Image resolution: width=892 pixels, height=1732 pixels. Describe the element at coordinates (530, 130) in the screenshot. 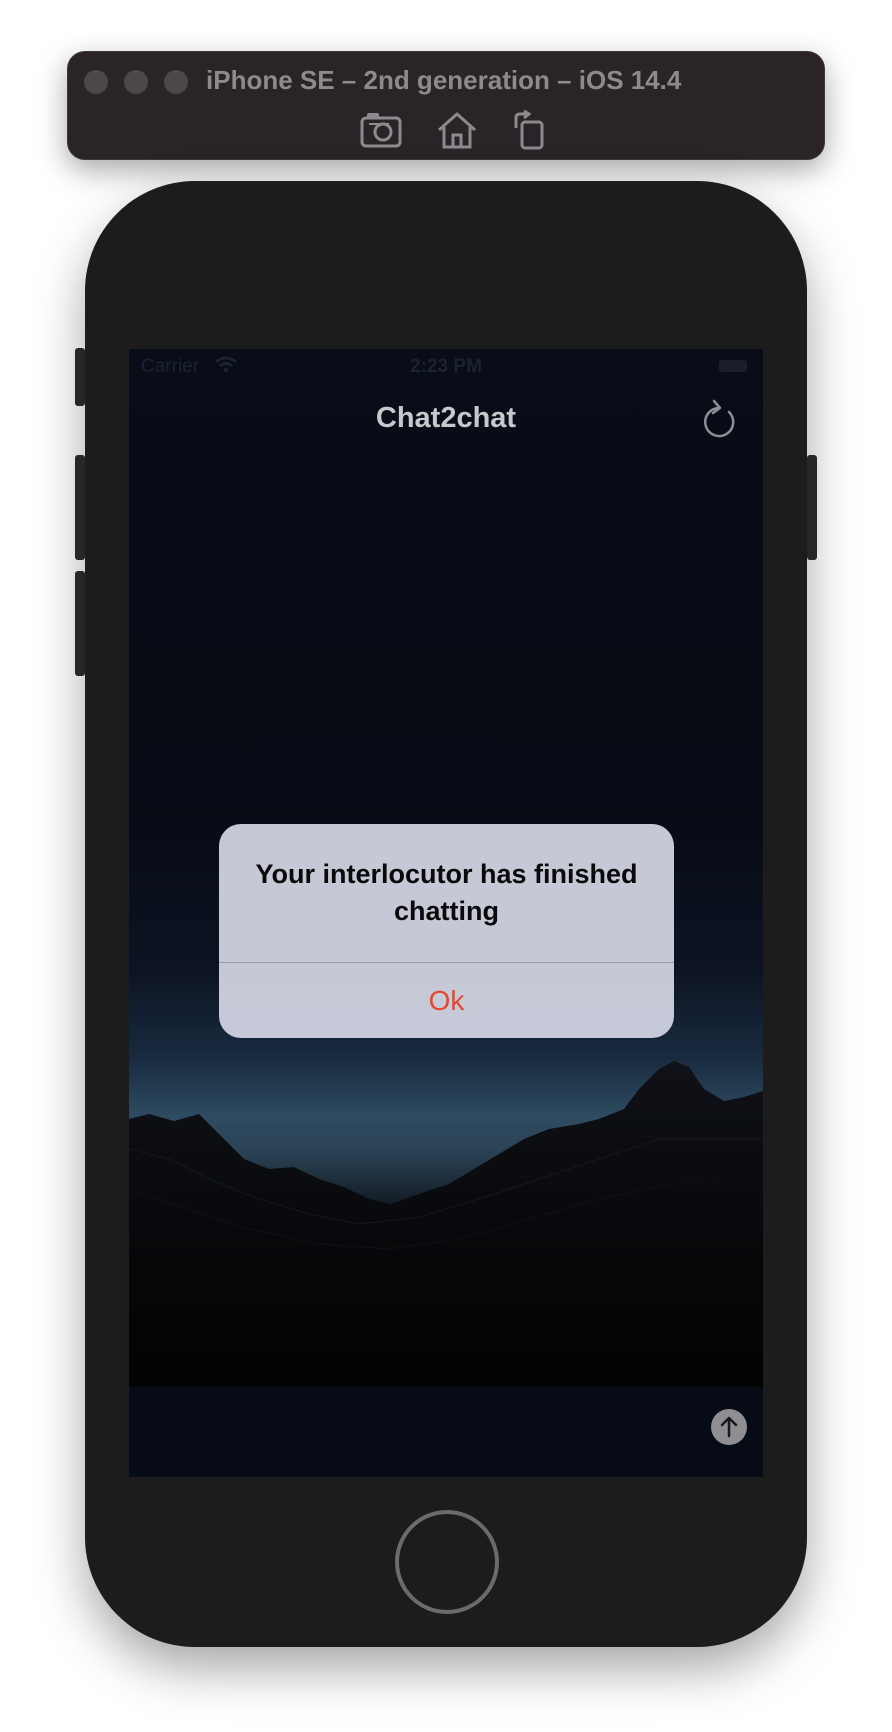

I see `rotate-icon` at that location.